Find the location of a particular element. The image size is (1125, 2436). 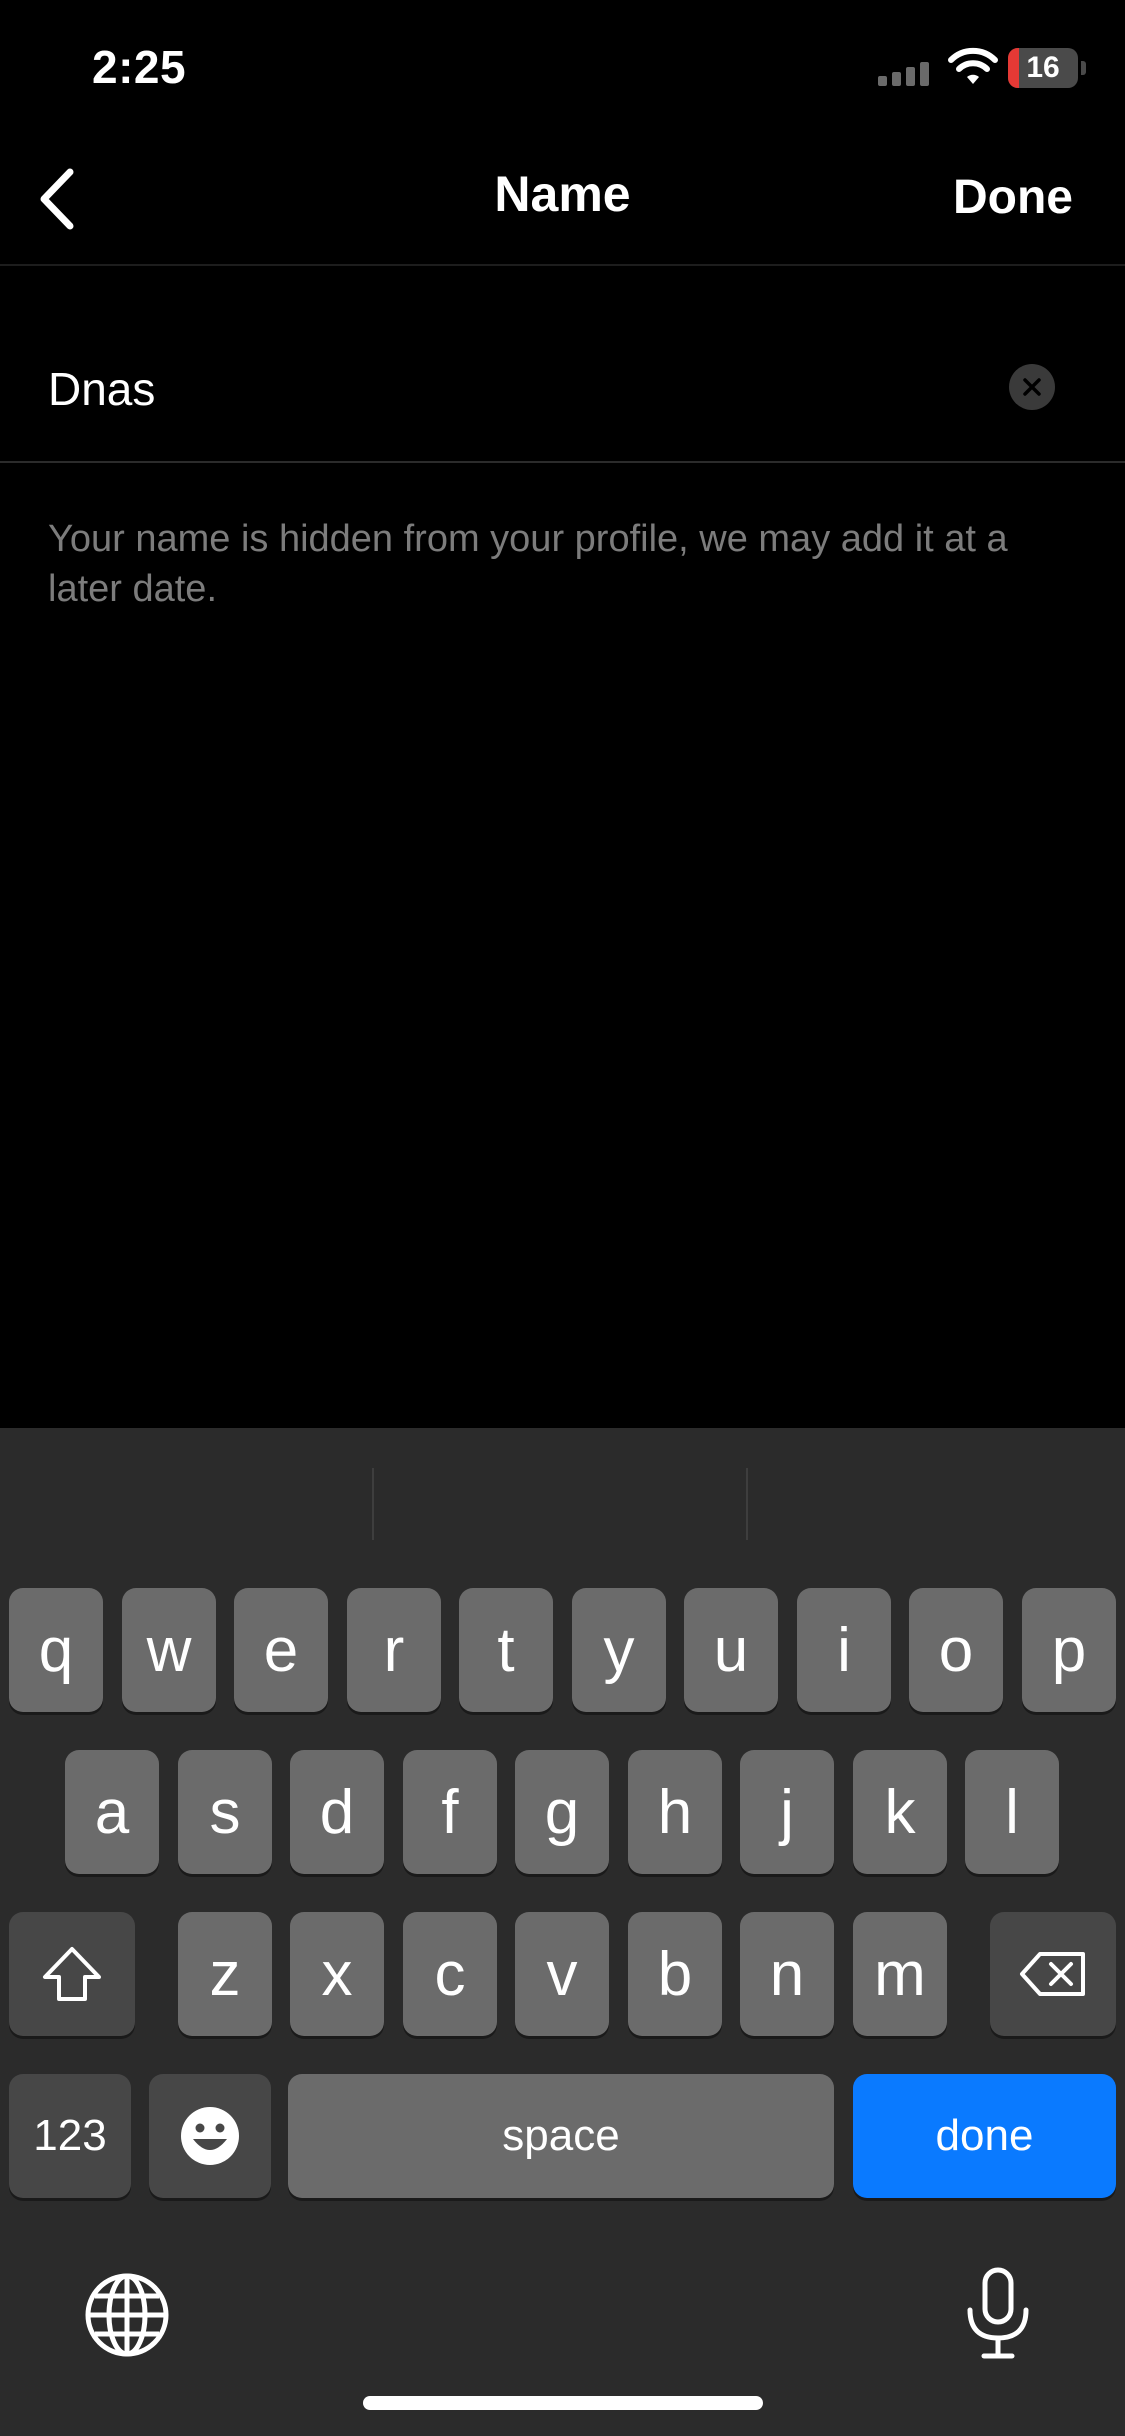

microphone-icon is located at coordinates (998, 2313).